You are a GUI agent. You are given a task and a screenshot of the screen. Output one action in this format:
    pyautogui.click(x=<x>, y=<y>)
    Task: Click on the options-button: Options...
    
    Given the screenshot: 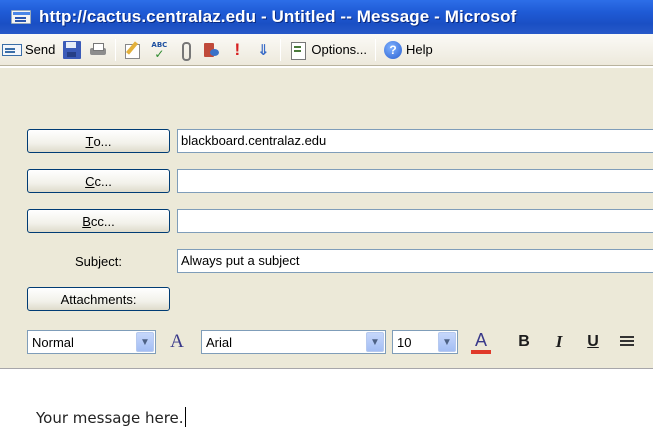 What is the action you would take?
    pyautogui.click(x=328, y=50)
    